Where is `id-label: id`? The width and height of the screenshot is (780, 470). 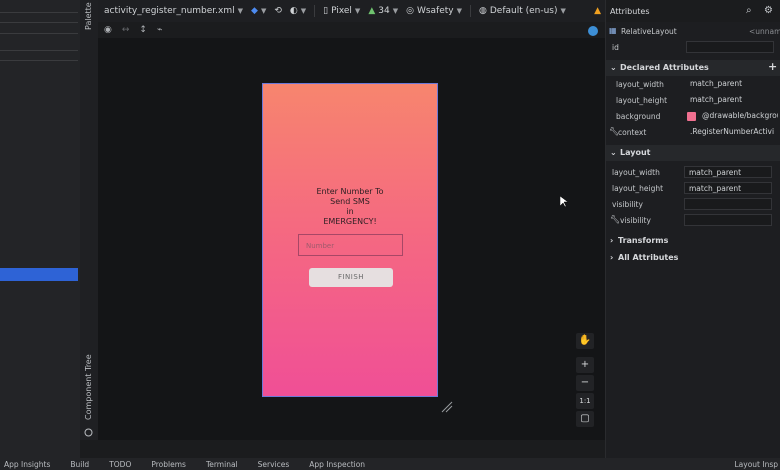 id-label: id is located at coordinates (615, 47).